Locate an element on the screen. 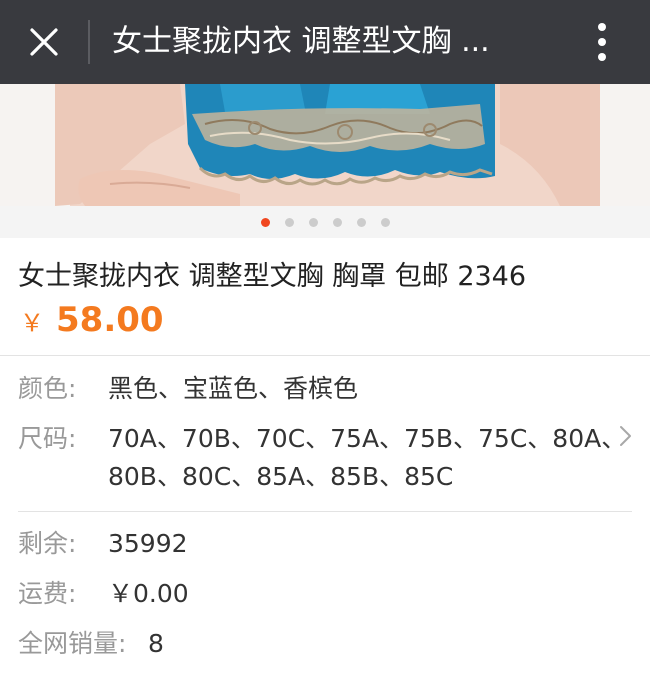  more-vertical-icon is located at coordinates (602, 42).